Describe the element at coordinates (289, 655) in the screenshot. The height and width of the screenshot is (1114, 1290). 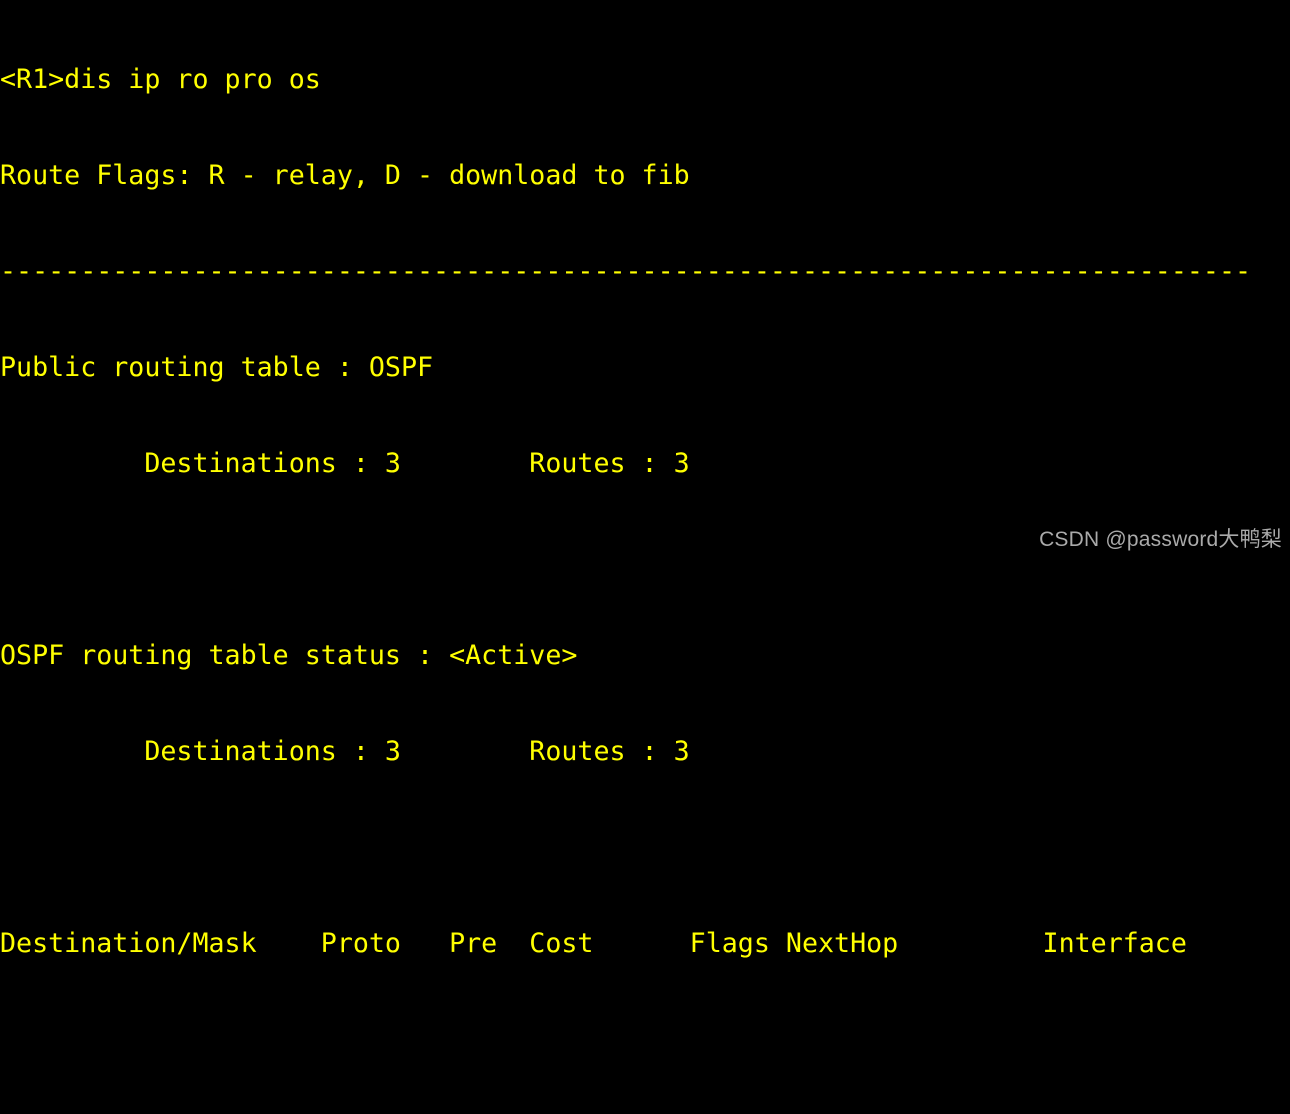
I see `ospf-routing-status-line: OSPF routing table status : <Active>` at that location.